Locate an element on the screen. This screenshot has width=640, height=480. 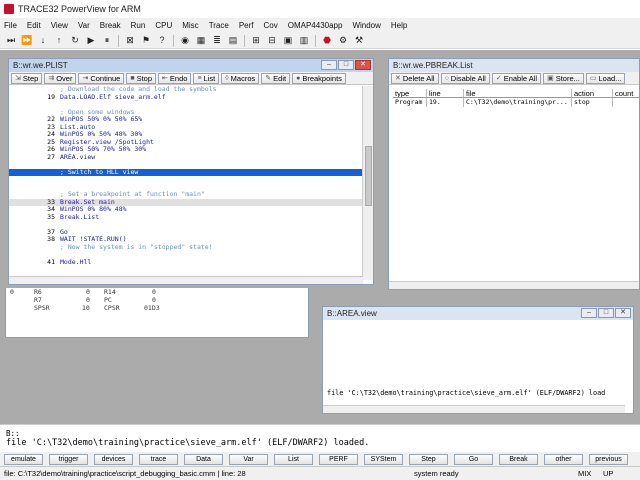
softkey-list: List is located at coordinates (293, 459).